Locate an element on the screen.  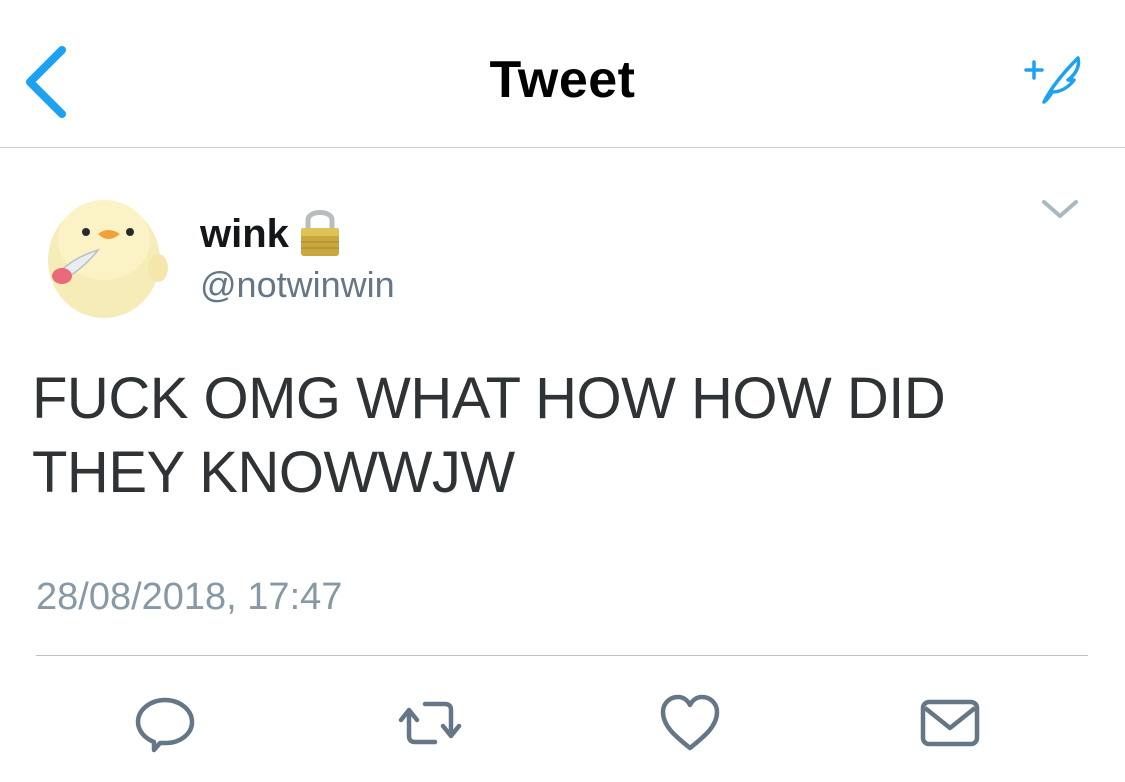
avatar is located at coordinates (103, 255).